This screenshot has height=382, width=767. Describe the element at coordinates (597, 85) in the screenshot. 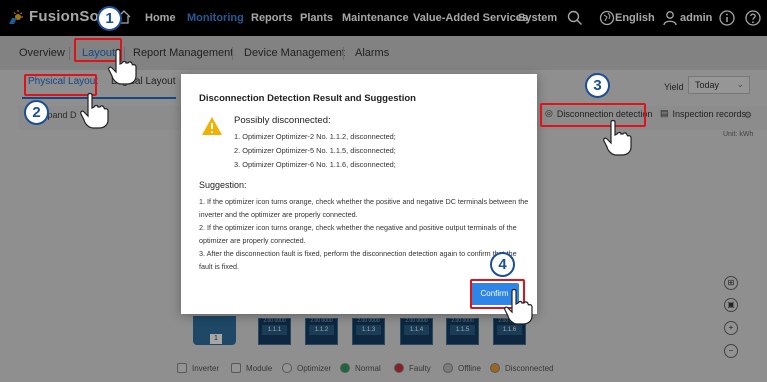

I see `step-badge-3: 3` at that location.